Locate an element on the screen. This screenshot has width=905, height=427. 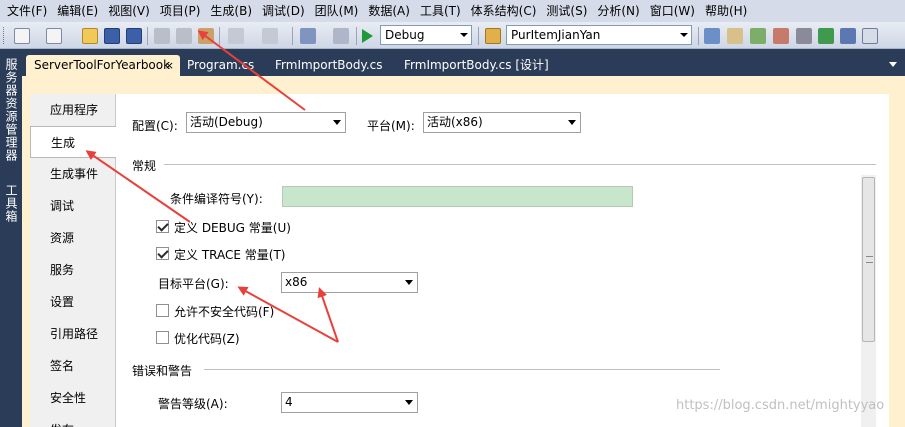
object-browser-icon is located at coordinates (758, 36).